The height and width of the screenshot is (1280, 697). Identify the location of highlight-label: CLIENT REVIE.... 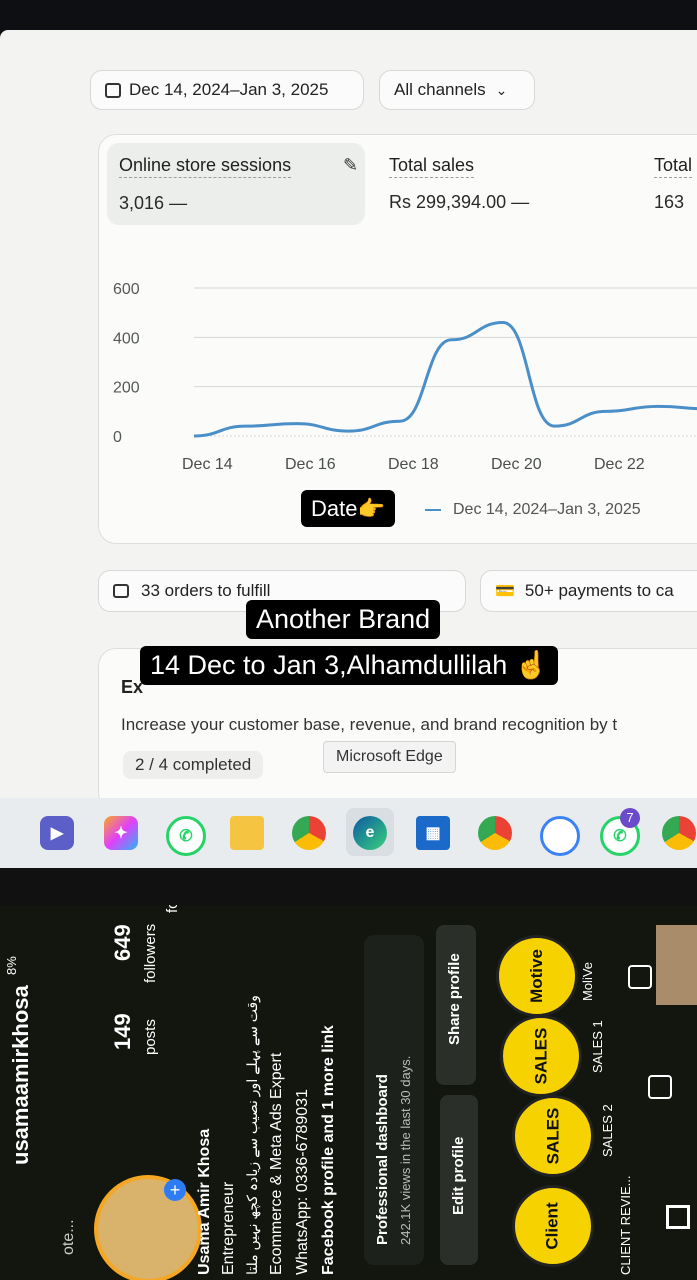
(625, 1225).